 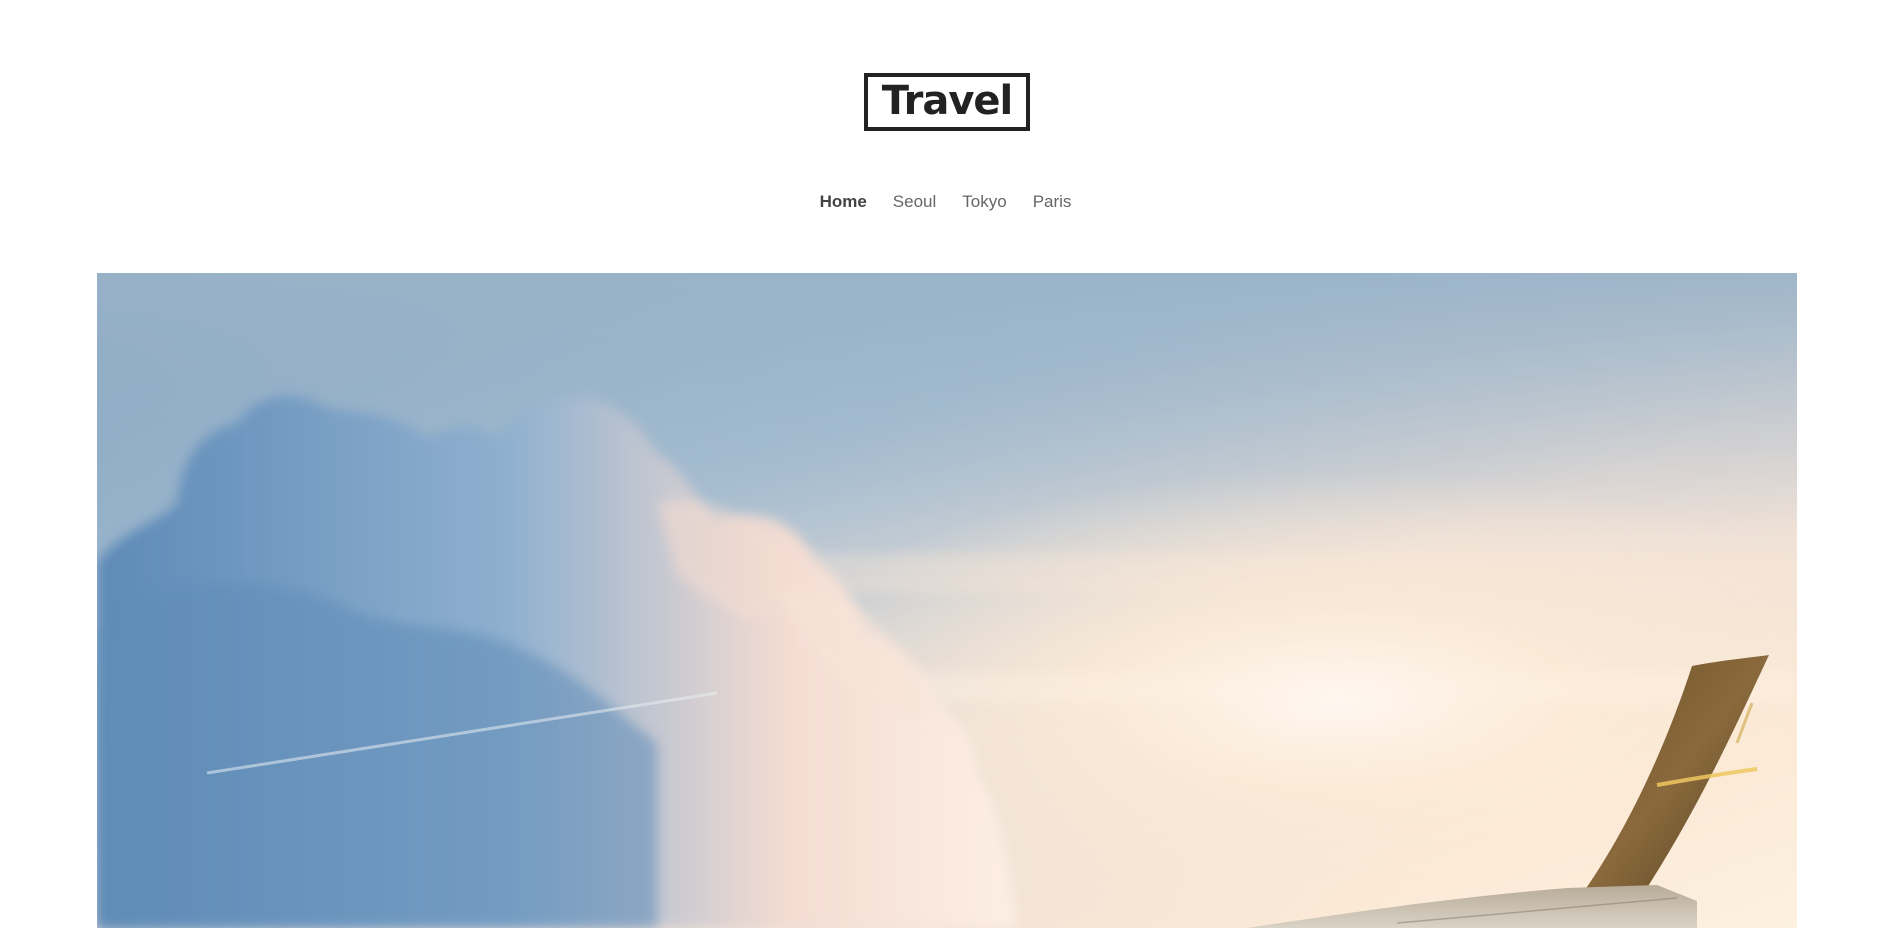 I want to click on site-logo-text: Travel, so click(x=947, y=101).